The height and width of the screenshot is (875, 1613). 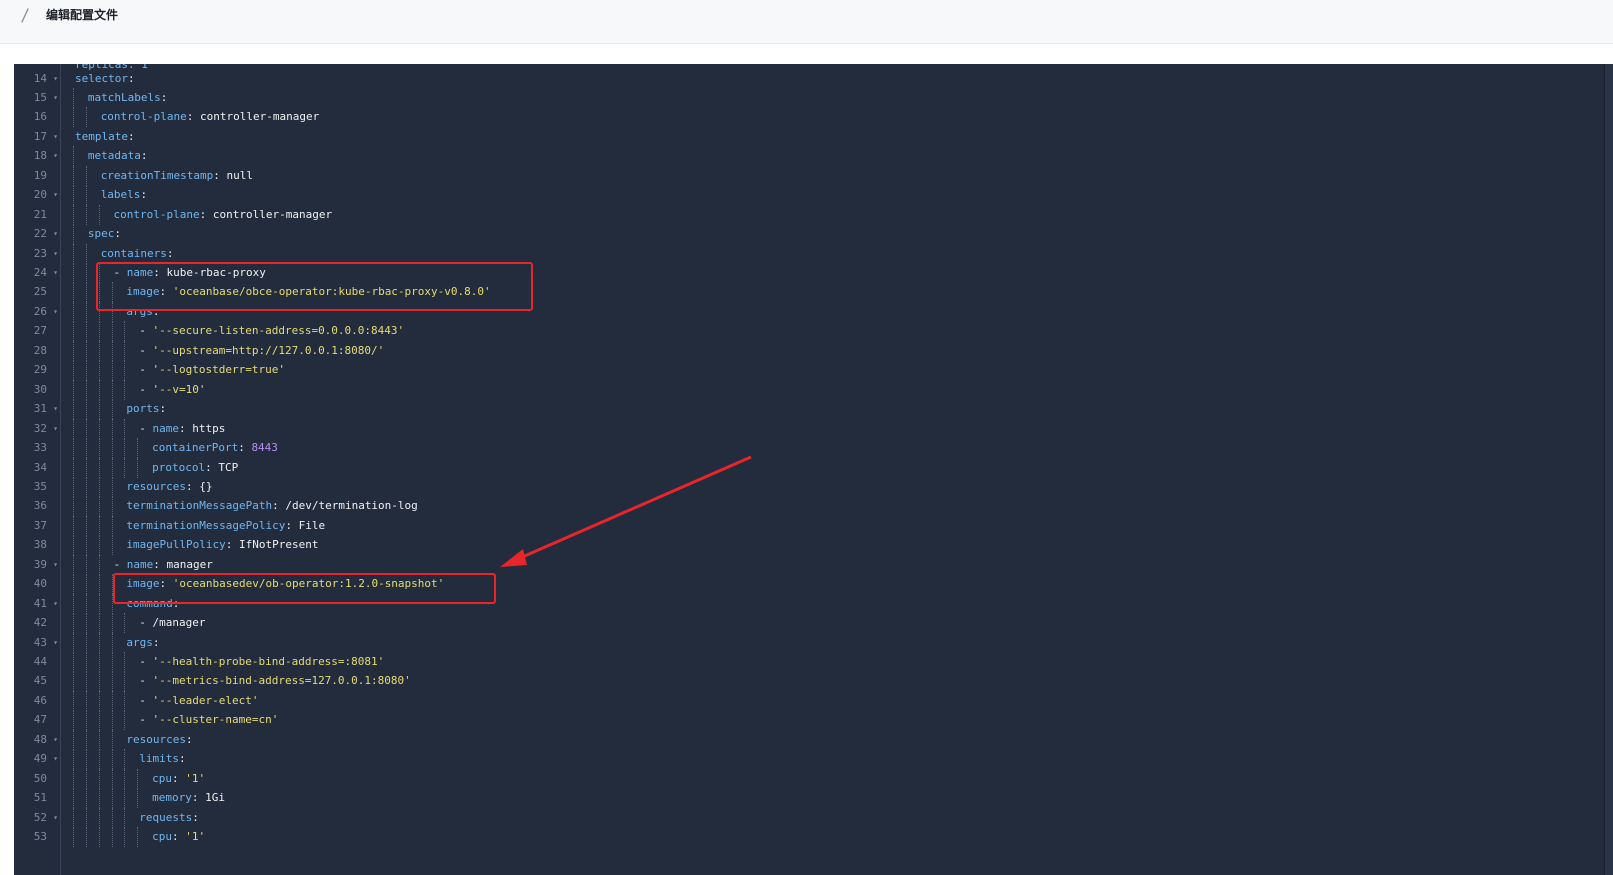 I want to click on code-text: control-plane: controller-manager, so click(x=210, y=117).